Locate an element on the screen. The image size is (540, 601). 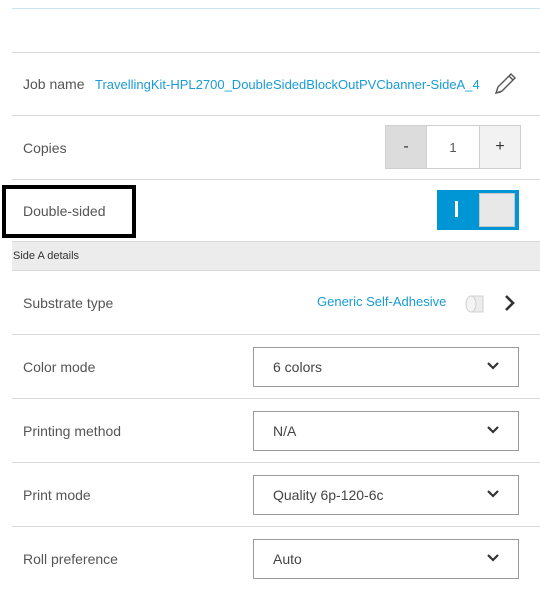
color-mode-label: Color mode is located at coordinates (59, 366).